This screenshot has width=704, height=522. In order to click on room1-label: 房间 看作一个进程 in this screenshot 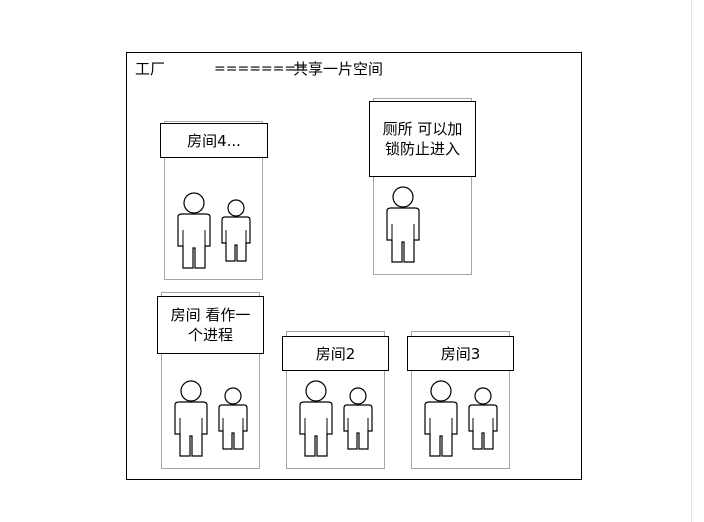, I will do `click(210, 325)`.